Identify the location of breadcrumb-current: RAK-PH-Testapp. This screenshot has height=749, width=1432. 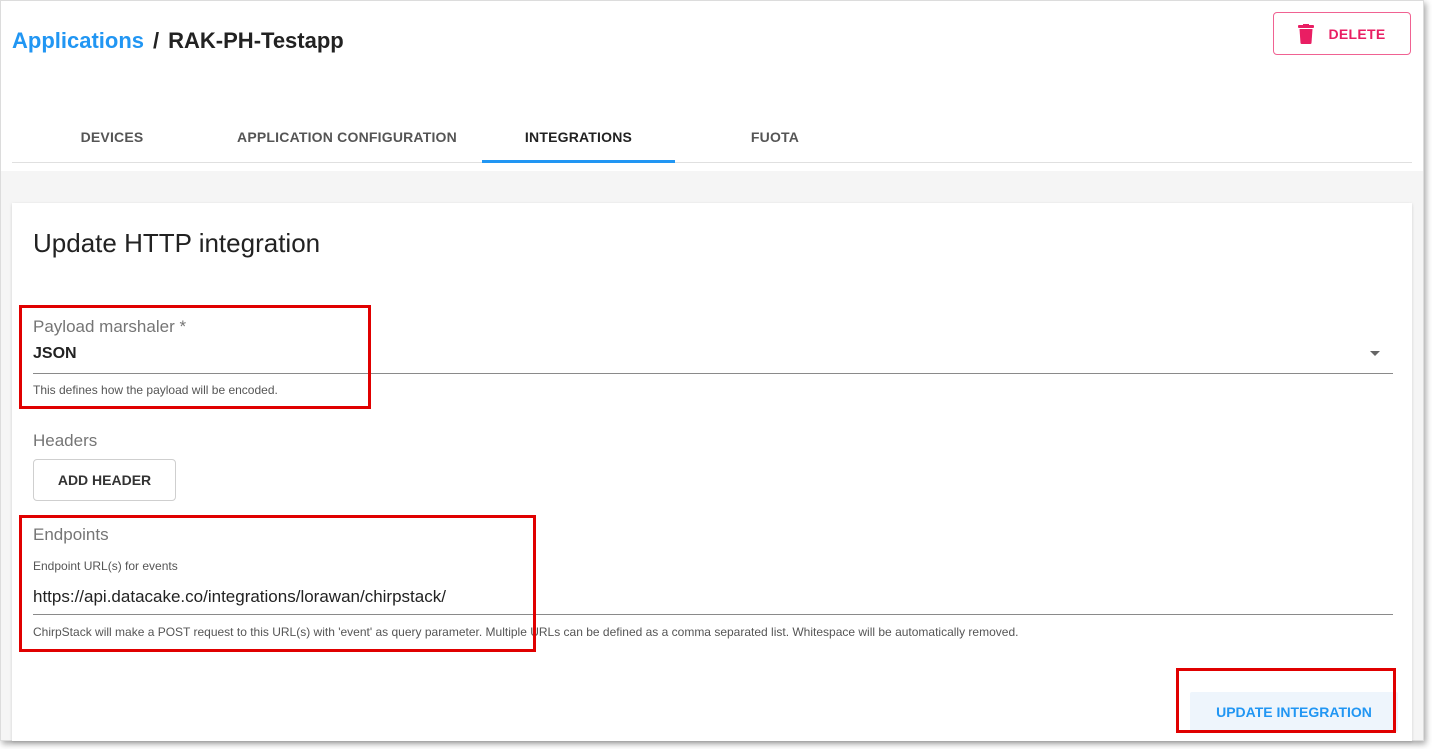
(256, 40).